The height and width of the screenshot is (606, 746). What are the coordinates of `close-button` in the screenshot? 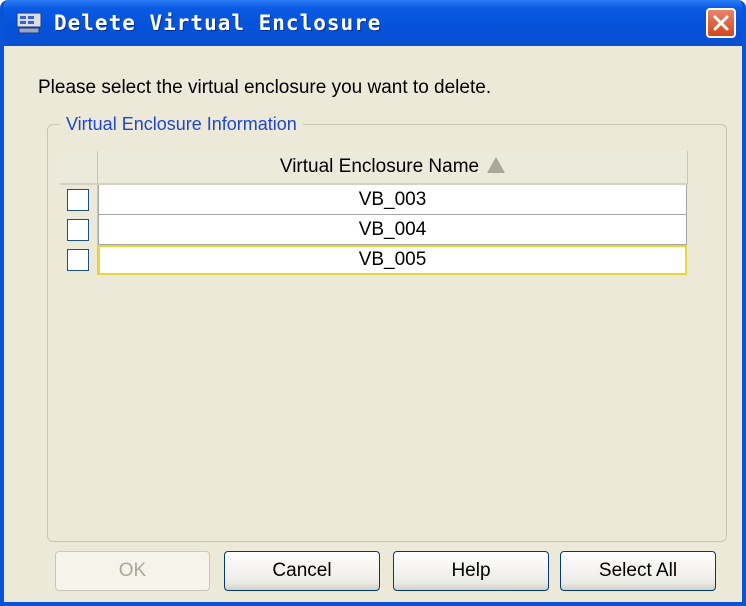 It's located at (721, 23).